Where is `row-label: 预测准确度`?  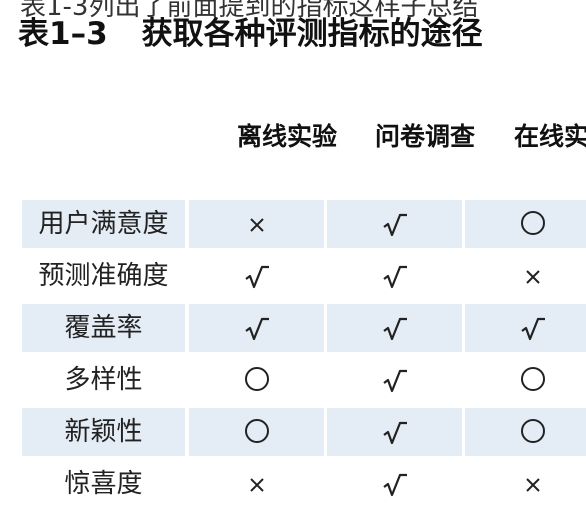
row-label: 预测准确度 is located at coordinates (103, 276).